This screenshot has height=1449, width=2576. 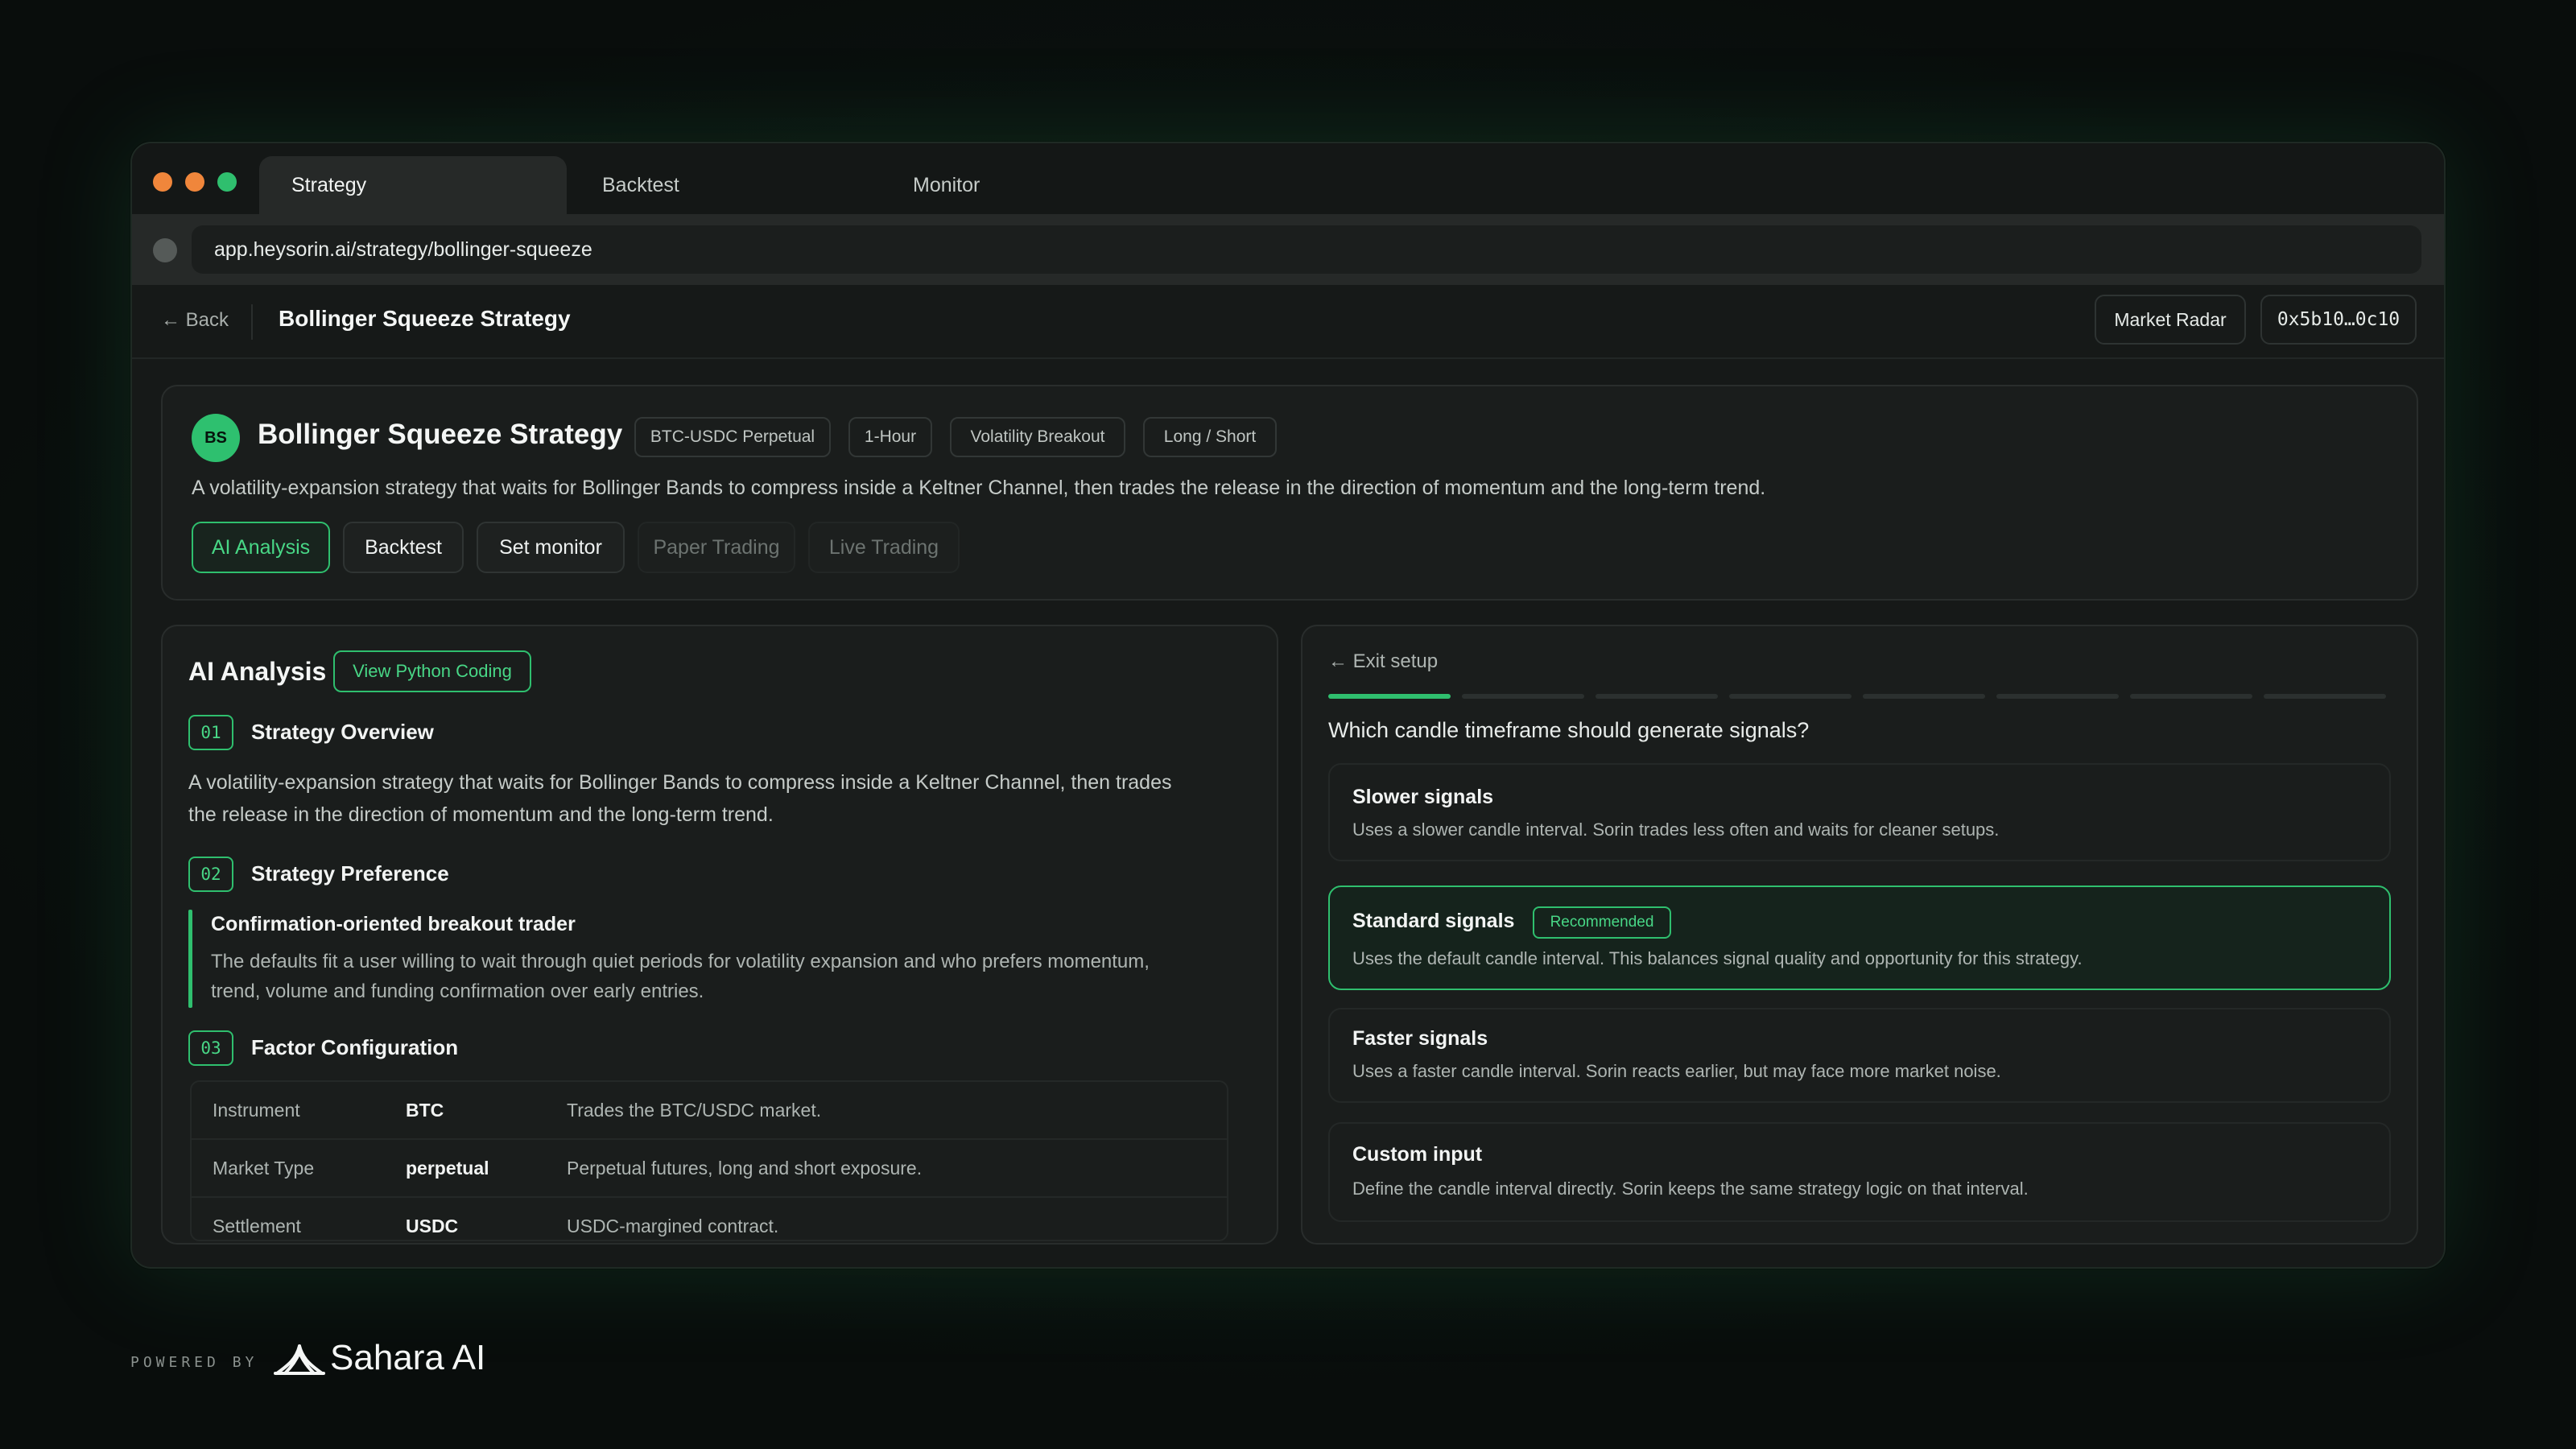 What do you see at coordinates (162, 182) in the screenshot?
I see `close-window-icon` at bounding box center [162, 182].